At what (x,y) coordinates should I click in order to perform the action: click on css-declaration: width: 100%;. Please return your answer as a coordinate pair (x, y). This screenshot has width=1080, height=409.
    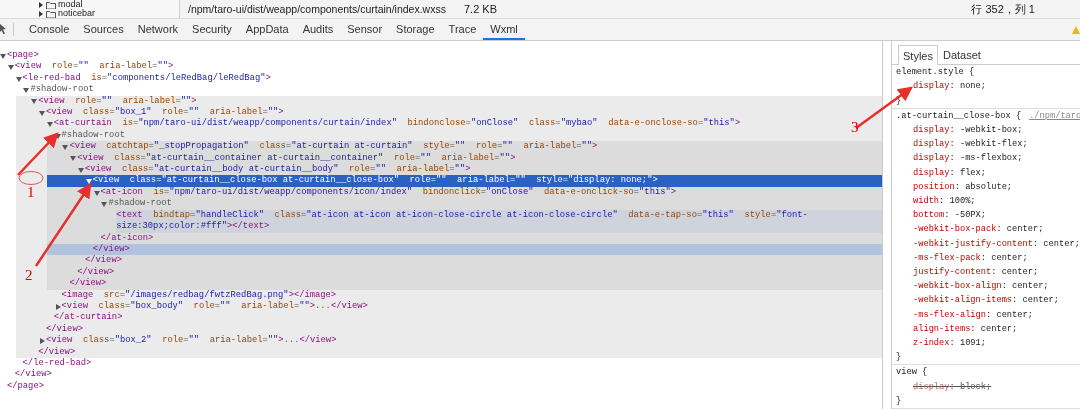
    Looking at the image, I should click on (936, 201).